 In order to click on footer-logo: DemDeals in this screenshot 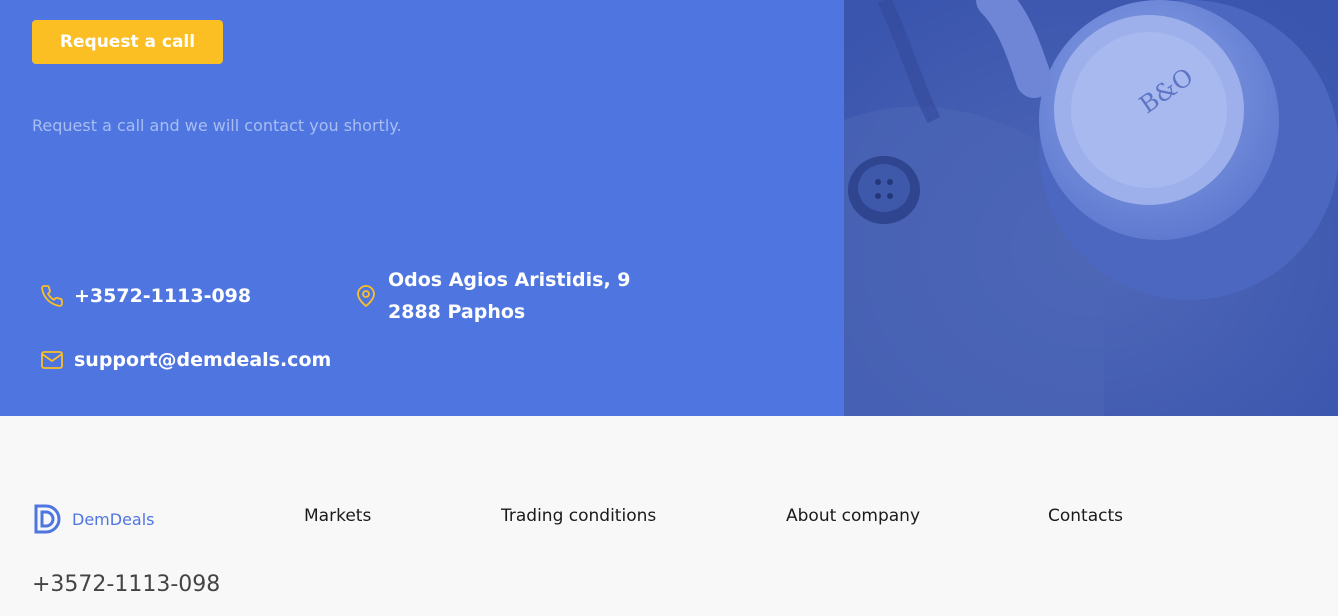, I will do `click(93, 519)`.